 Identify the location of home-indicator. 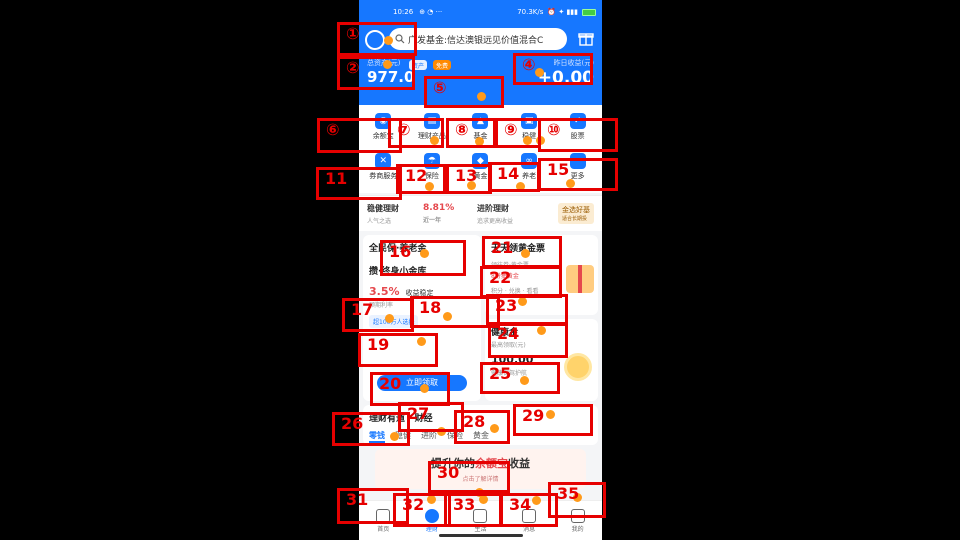
(481, 535).